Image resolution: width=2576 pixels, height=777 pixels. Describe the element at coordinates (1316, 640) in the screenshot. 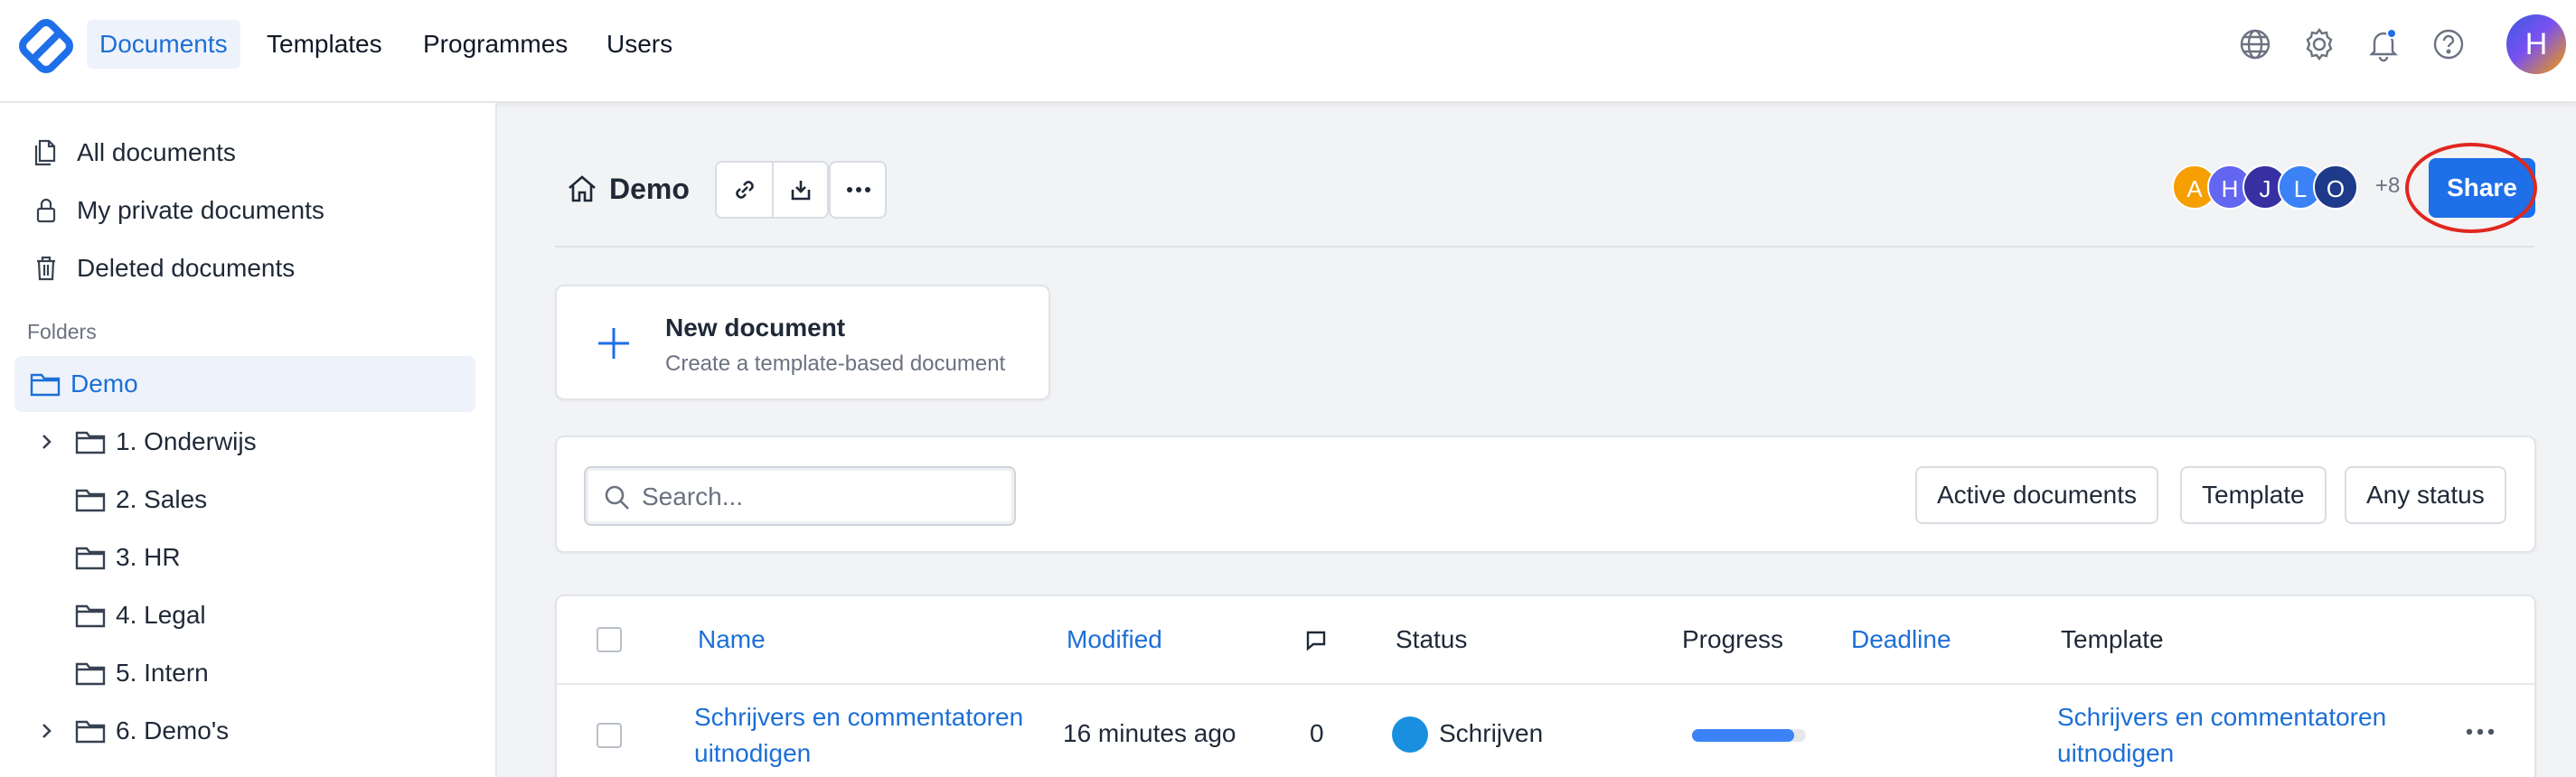

I see `comment-icon` at that location.